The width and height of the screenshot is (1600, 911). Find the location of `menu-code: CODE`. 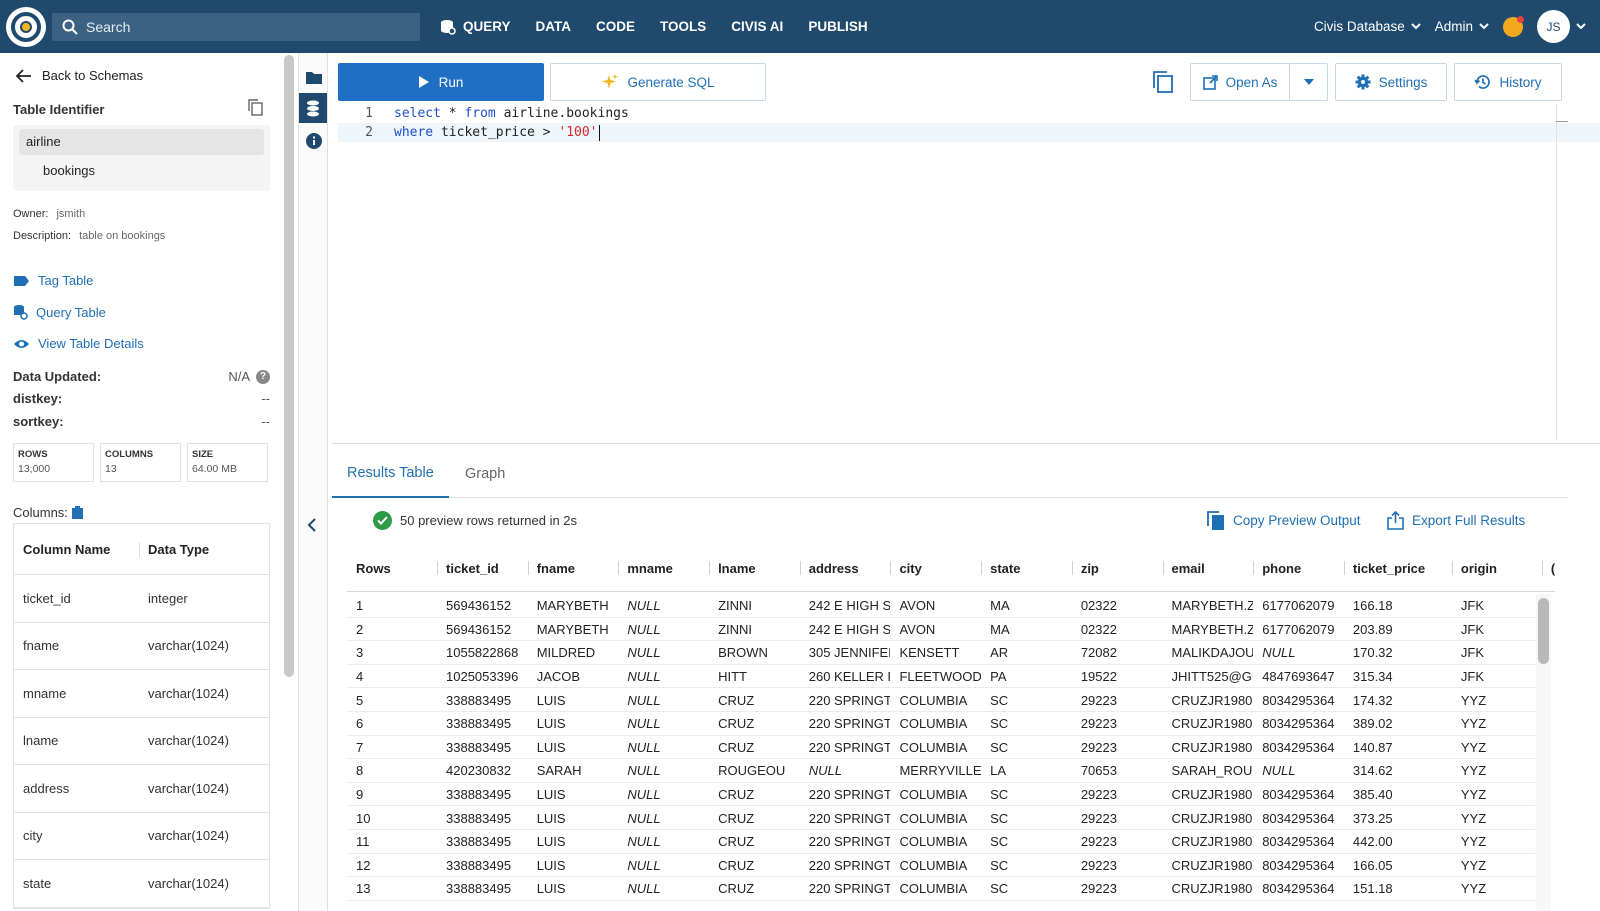

menu-code: CODE is located at coordinates (615, 26).